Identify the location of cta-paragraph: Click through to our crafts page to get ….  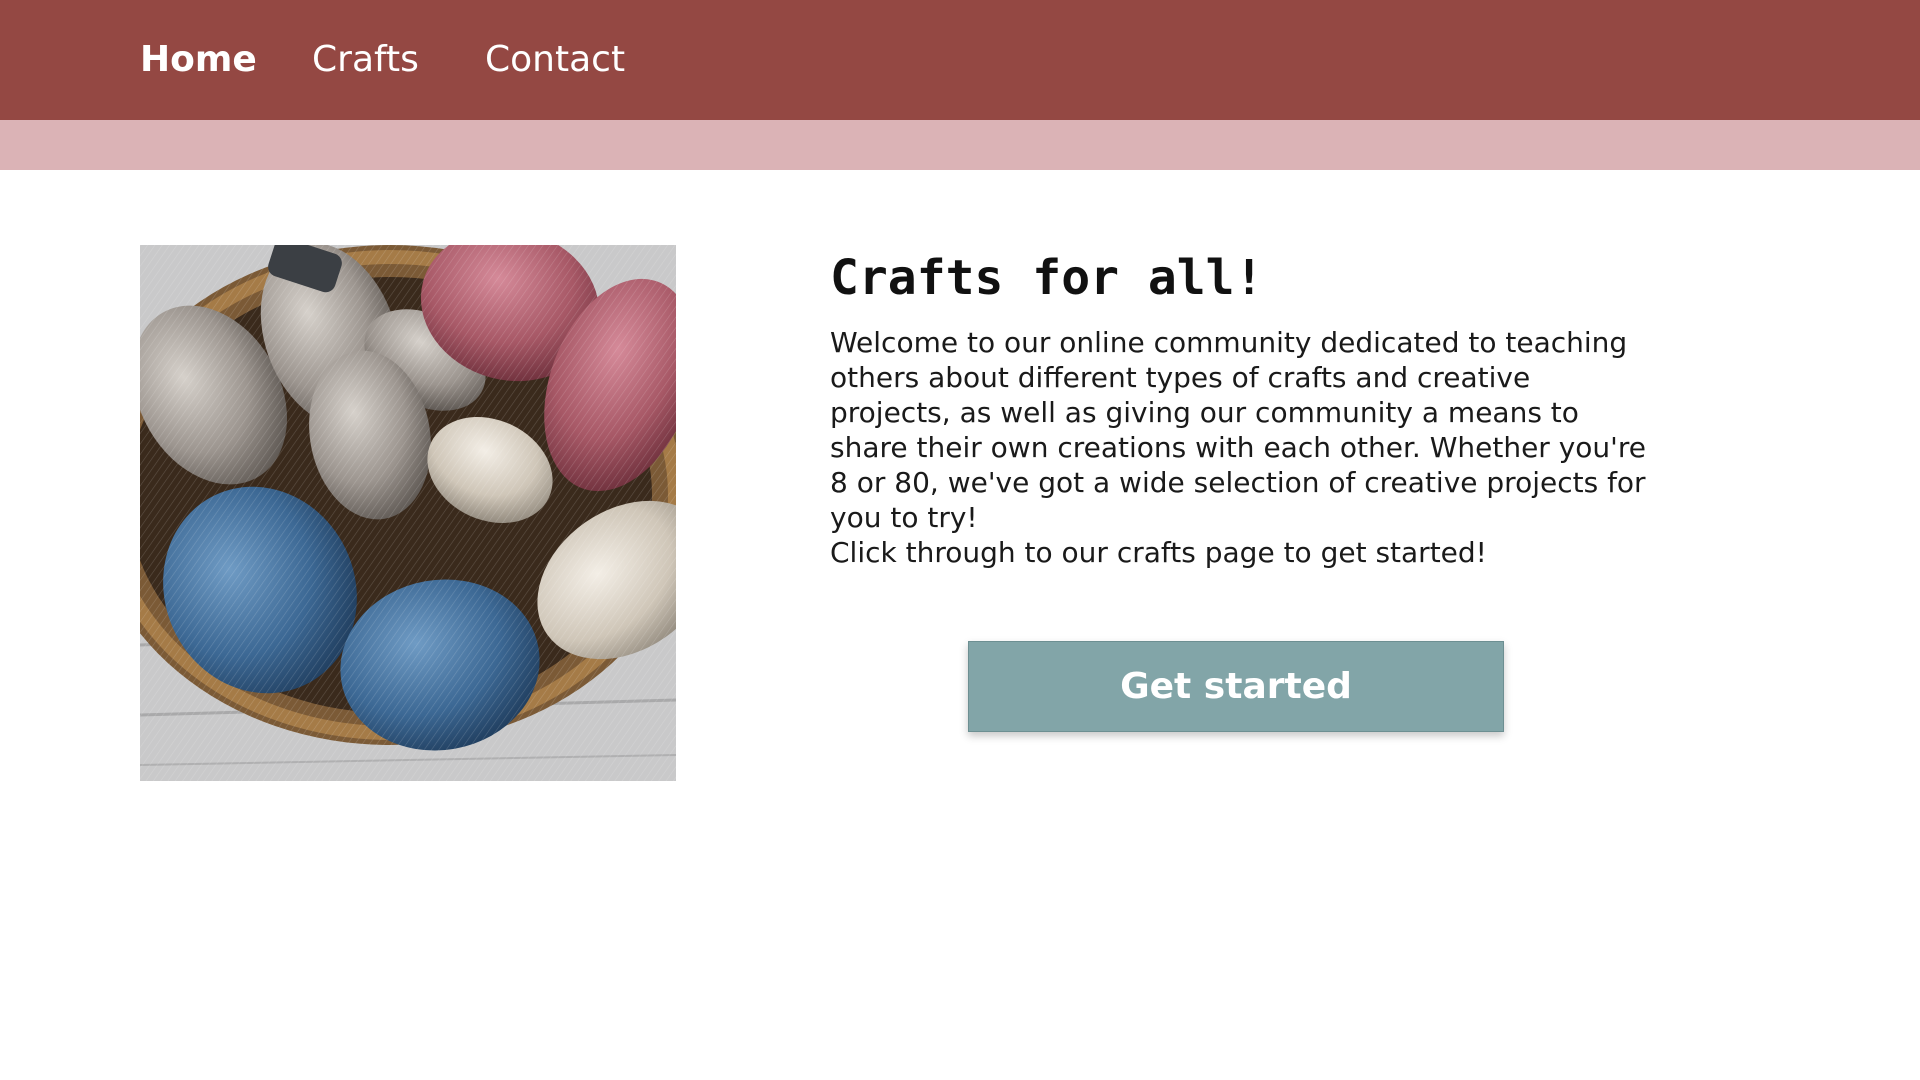
(1158, 552).